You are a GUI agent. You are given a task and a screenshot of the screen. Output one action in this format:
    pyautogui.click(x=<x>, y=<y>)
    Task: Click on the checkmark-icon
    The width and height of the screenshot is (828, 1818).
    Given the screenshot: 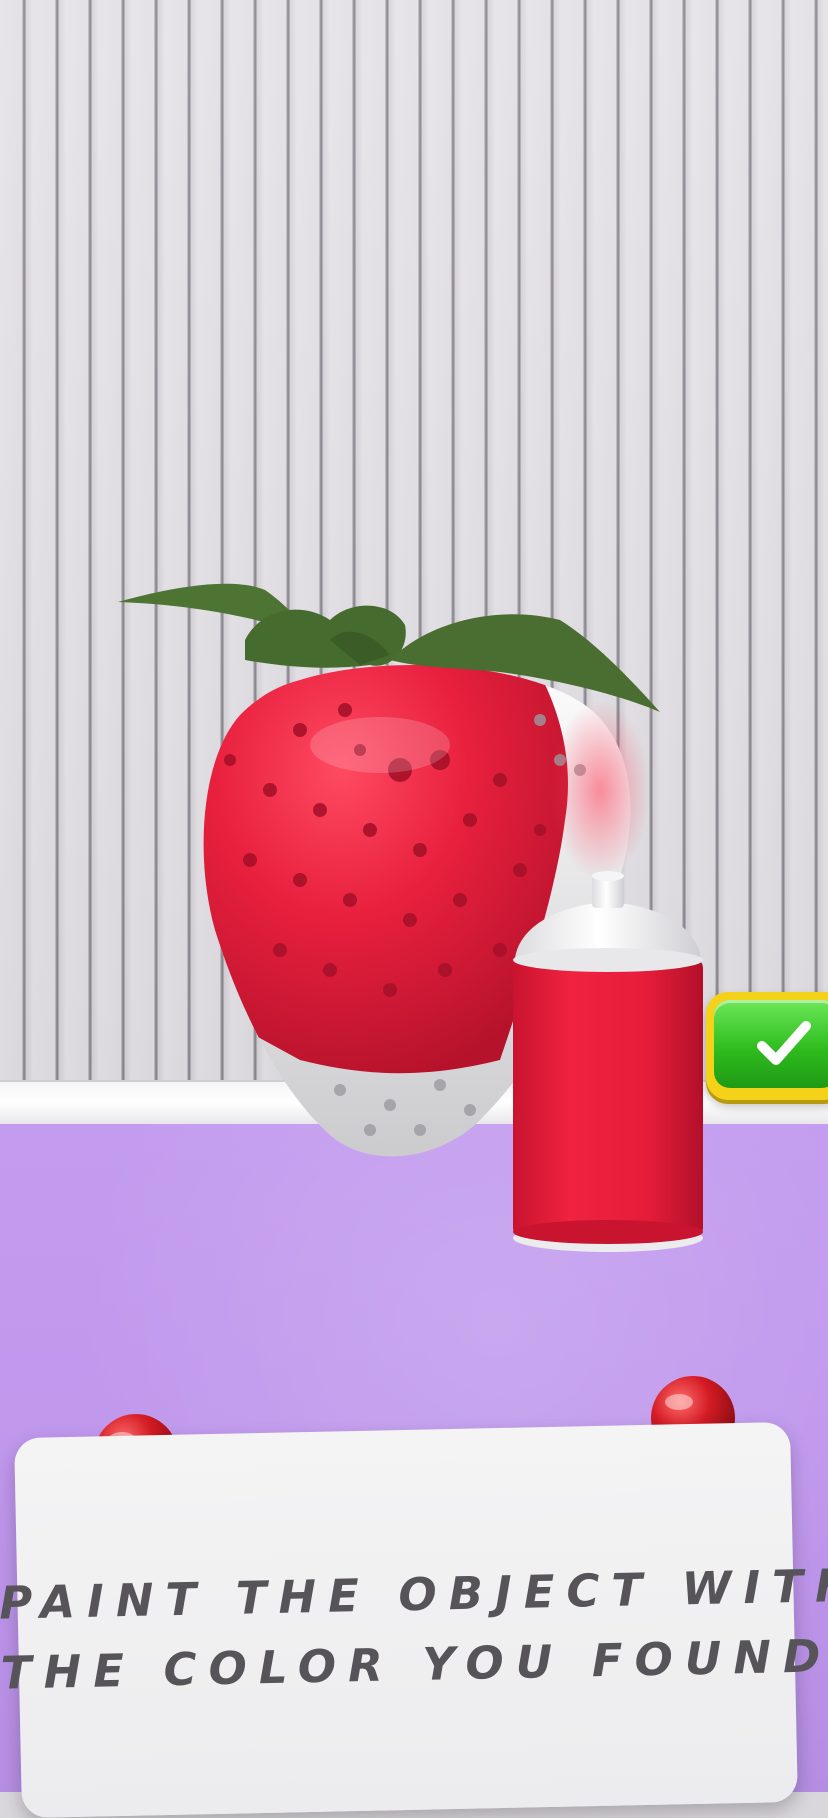 What is the action you would take?
    pyautogui.click(x=784, y=1043)
    